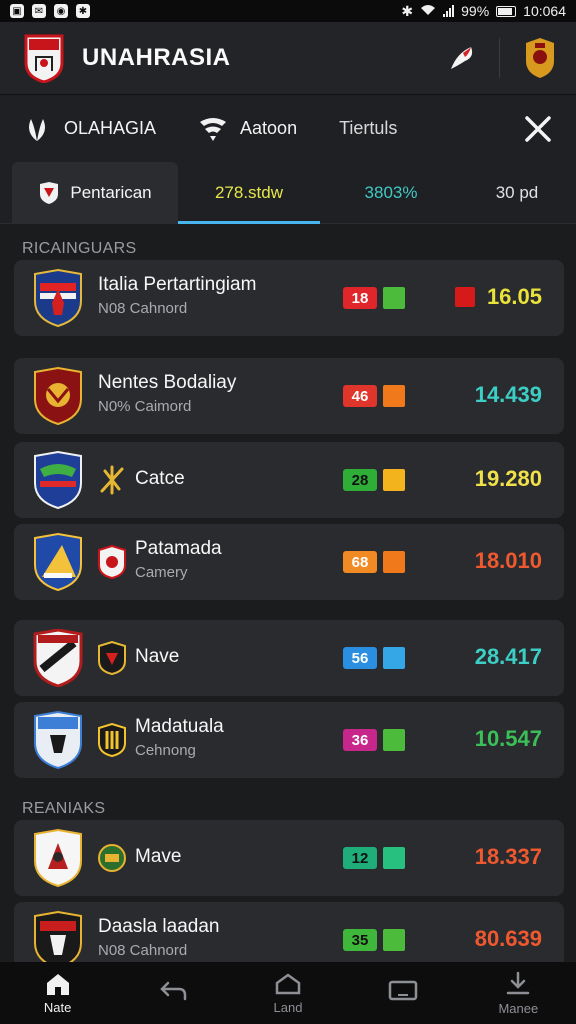 The image size is (576, 1024). What do you see at coordinates (39, 11) in the screenshot?
I see `notification-icon: ✉` at bounding box center [39, 11].